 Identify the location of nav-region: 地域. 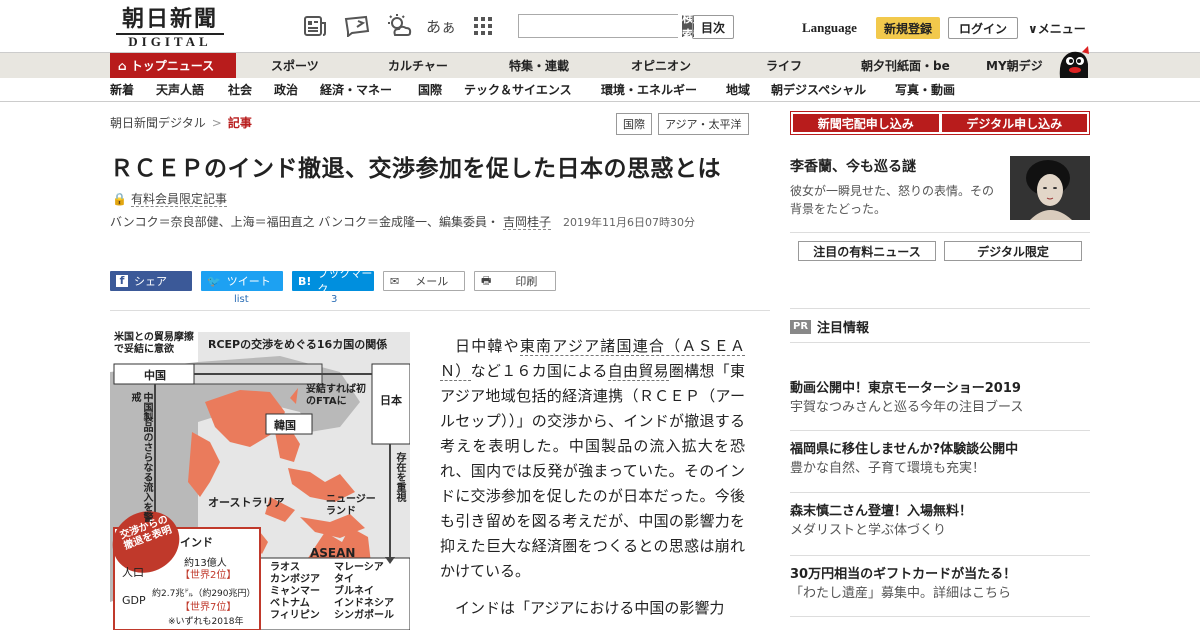
(738, 90).